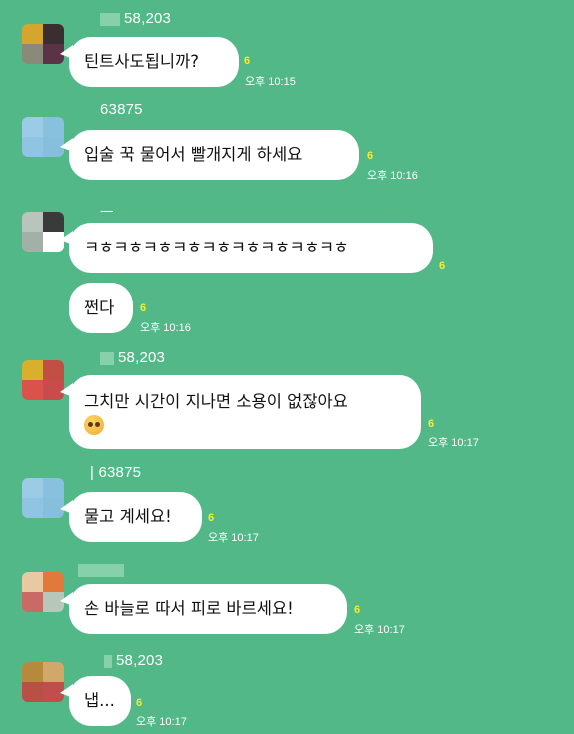  I want to click on message-bubble: ㅋㅎㅋㅎㅋㅎㅋㅎㅋㅎㅋㅎㅋㅎㅋㅎㅋㅎ, so click(246, 248).